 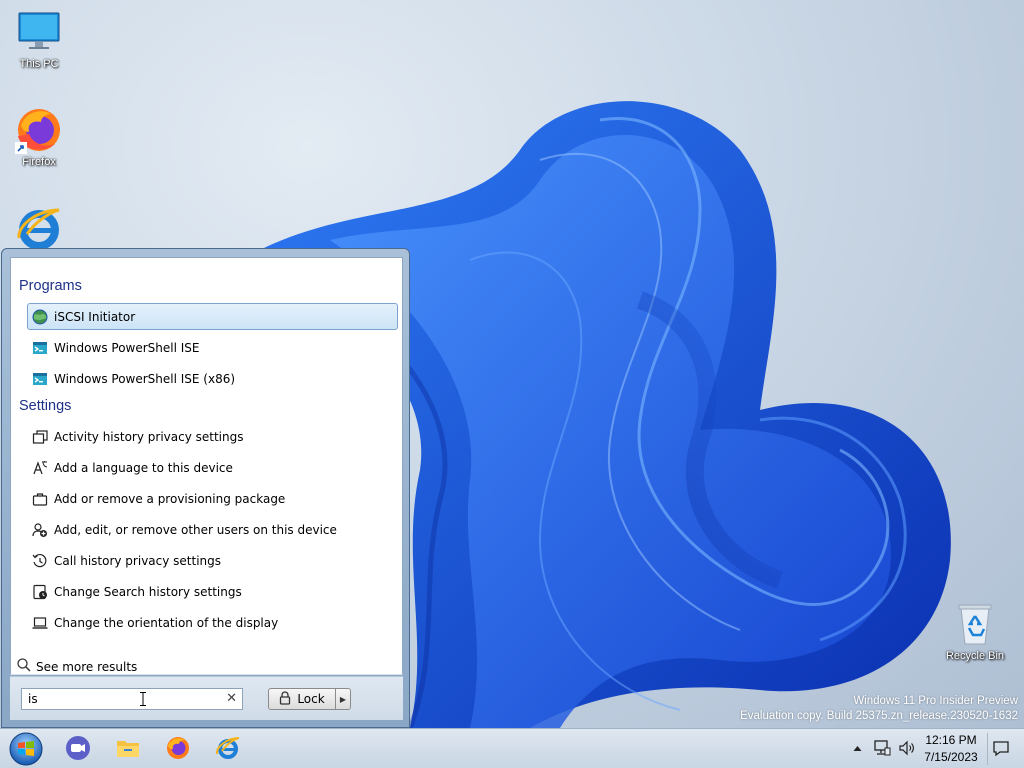 I want to click on windows-orb-icon, so click(x=26, y=749).